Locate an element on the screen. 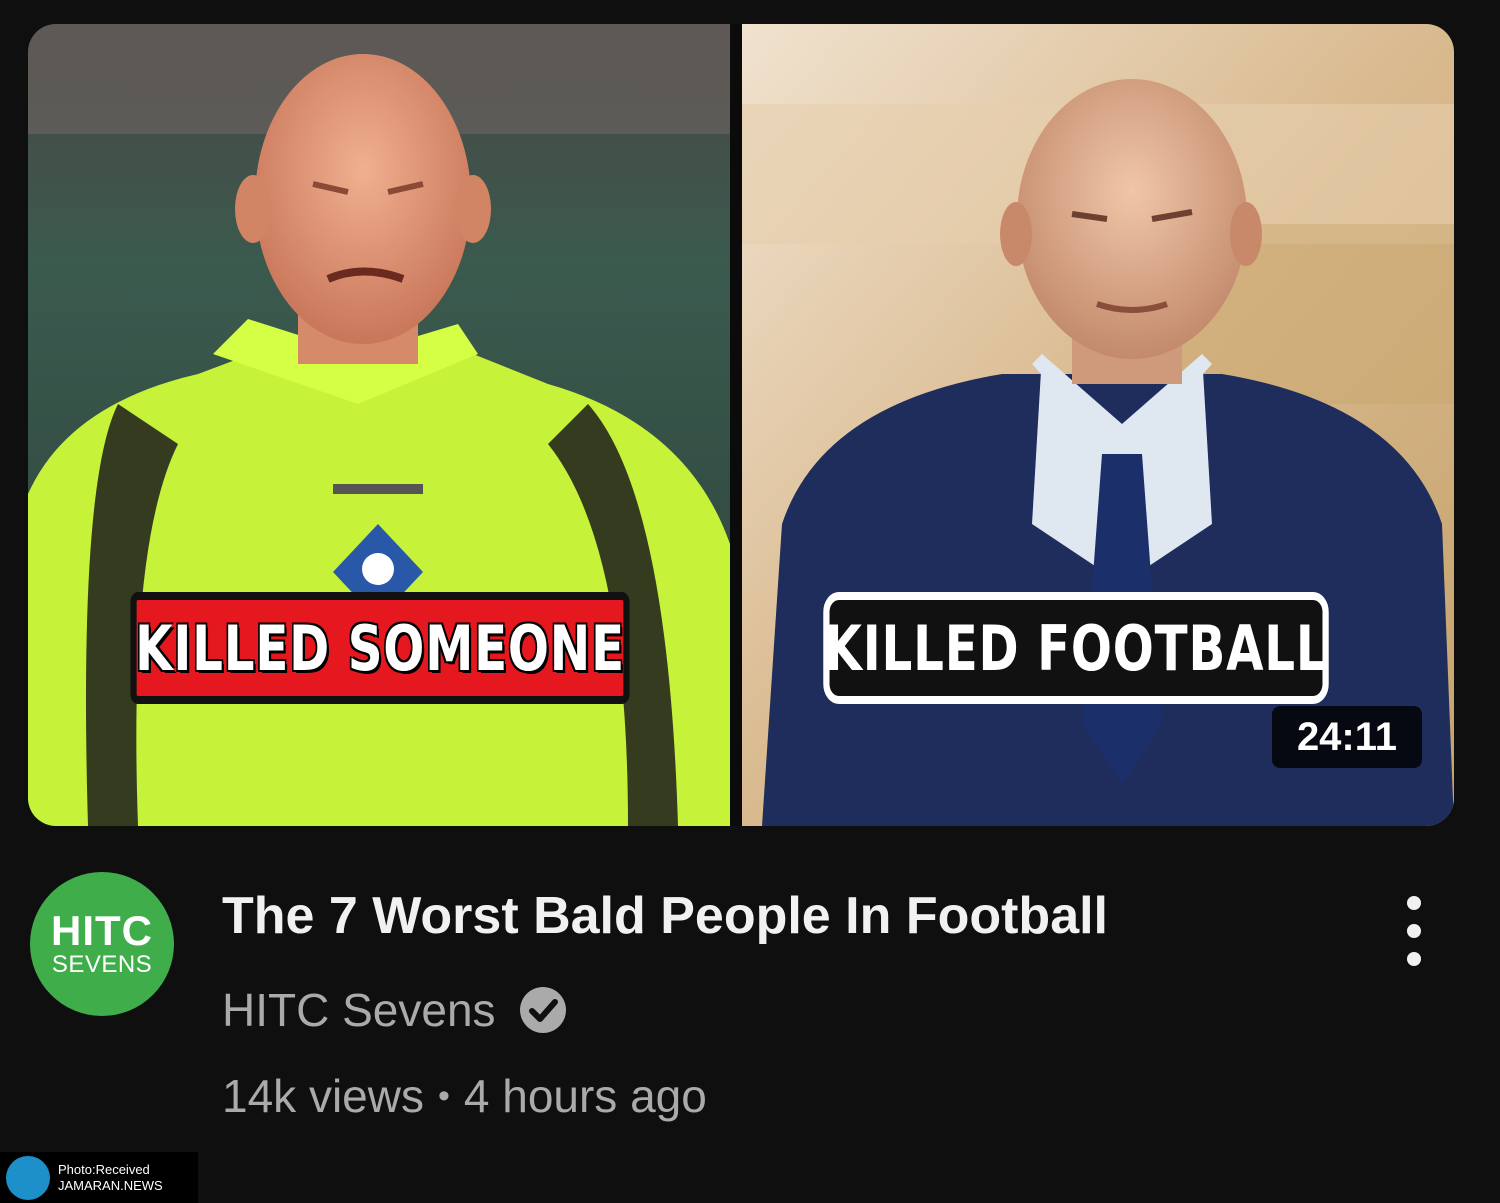 This screenshot has height=1203, width=1500. watermark-text: Photo:Received JAMARAN.NEWS is located at coordinates (110, 1178).